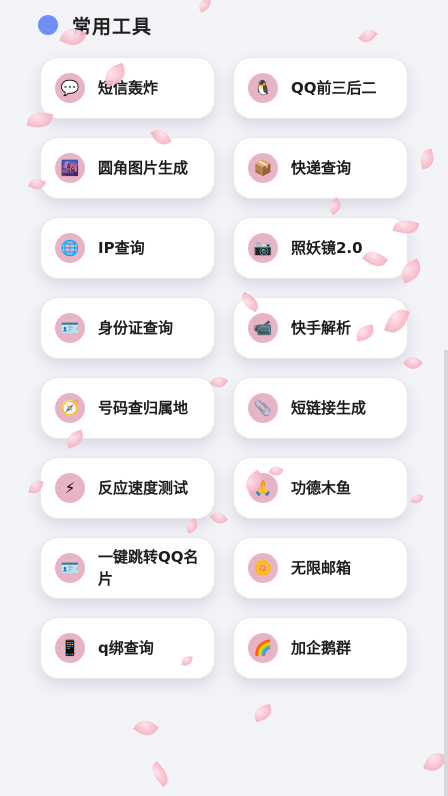 This screenshot has height=796, width=448. Describe the element at coordinates (263, 568) in the screenshot. I see `sun-flower-icon: 🌼` at that location.